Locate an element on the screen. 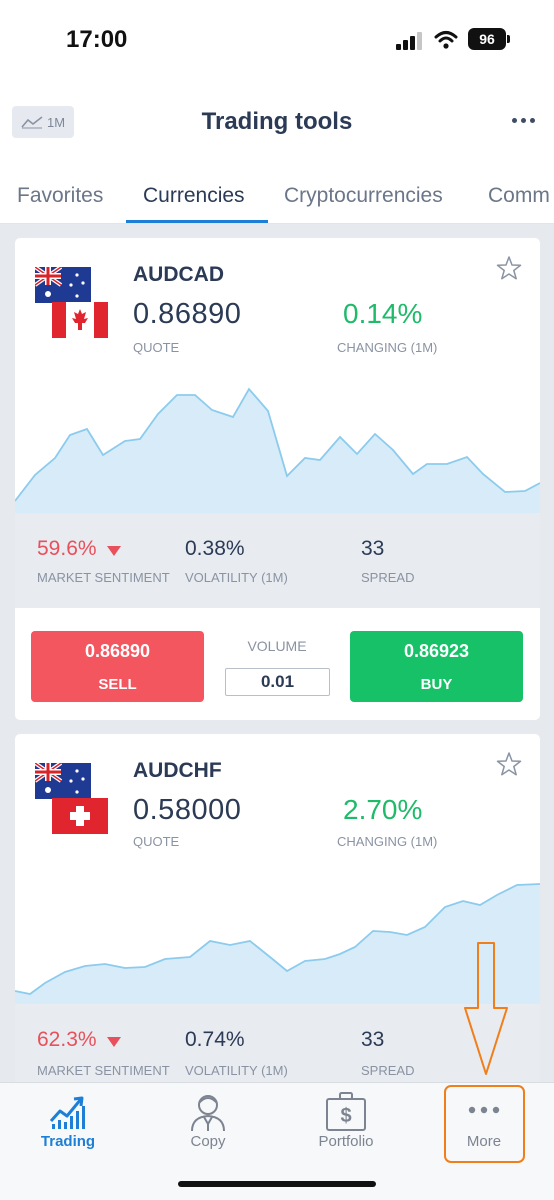  trading-chart-icon is located at coordinates (67, 1112).